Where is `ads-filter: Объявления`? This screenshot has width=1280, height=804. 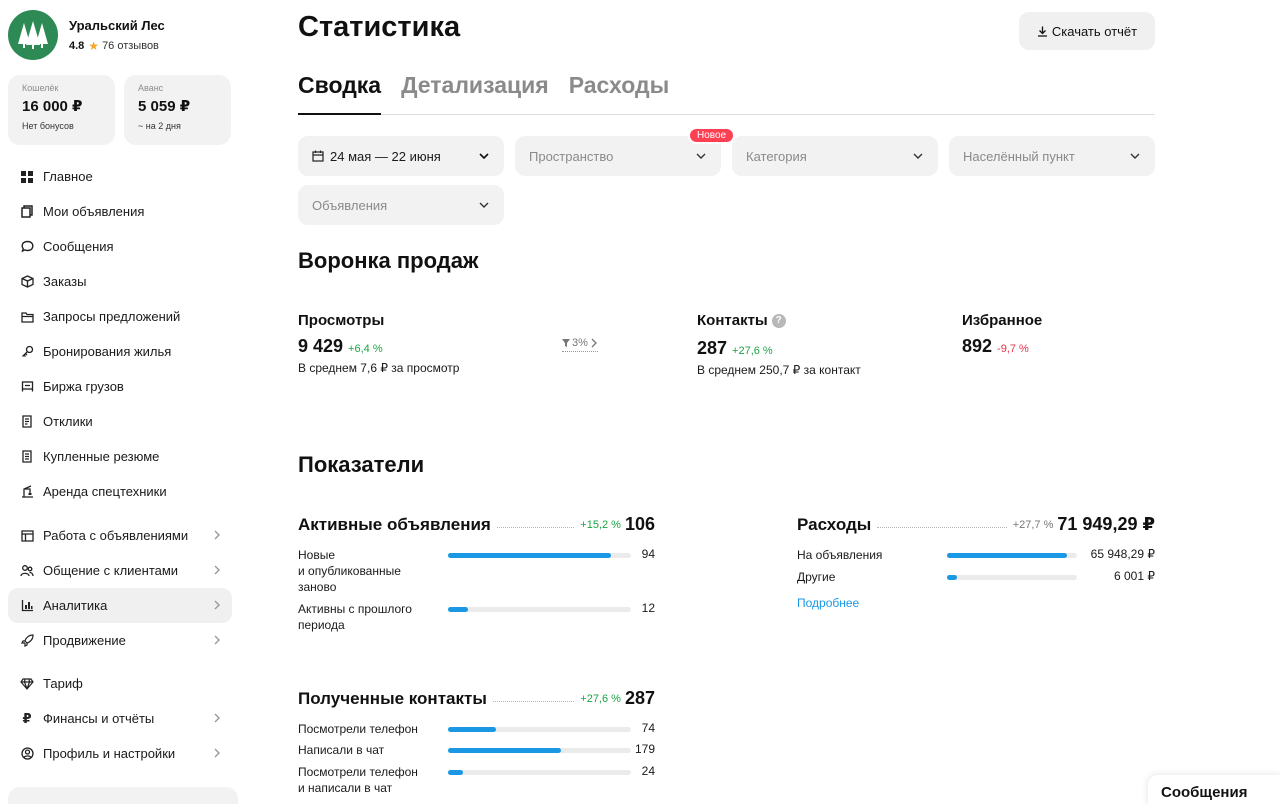 ads-filter: Объявления is located at coordinates (401, 205).